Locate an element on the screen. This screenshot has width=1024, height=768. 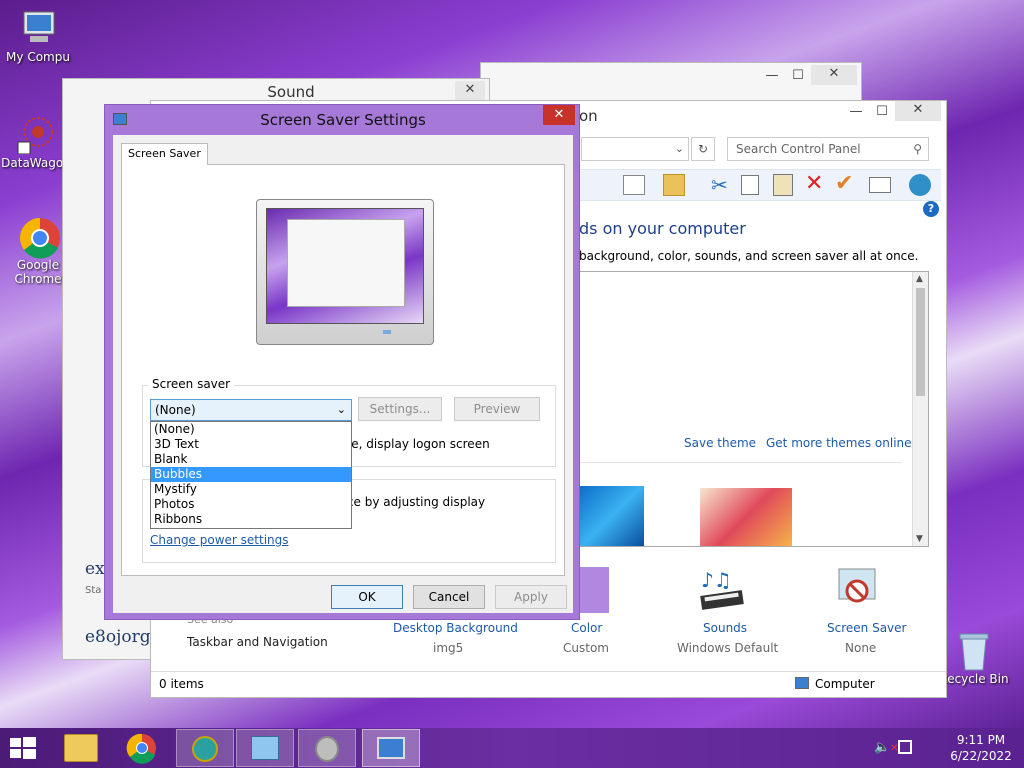
address-bar: ⌄ is located at coordinates (635, 149).